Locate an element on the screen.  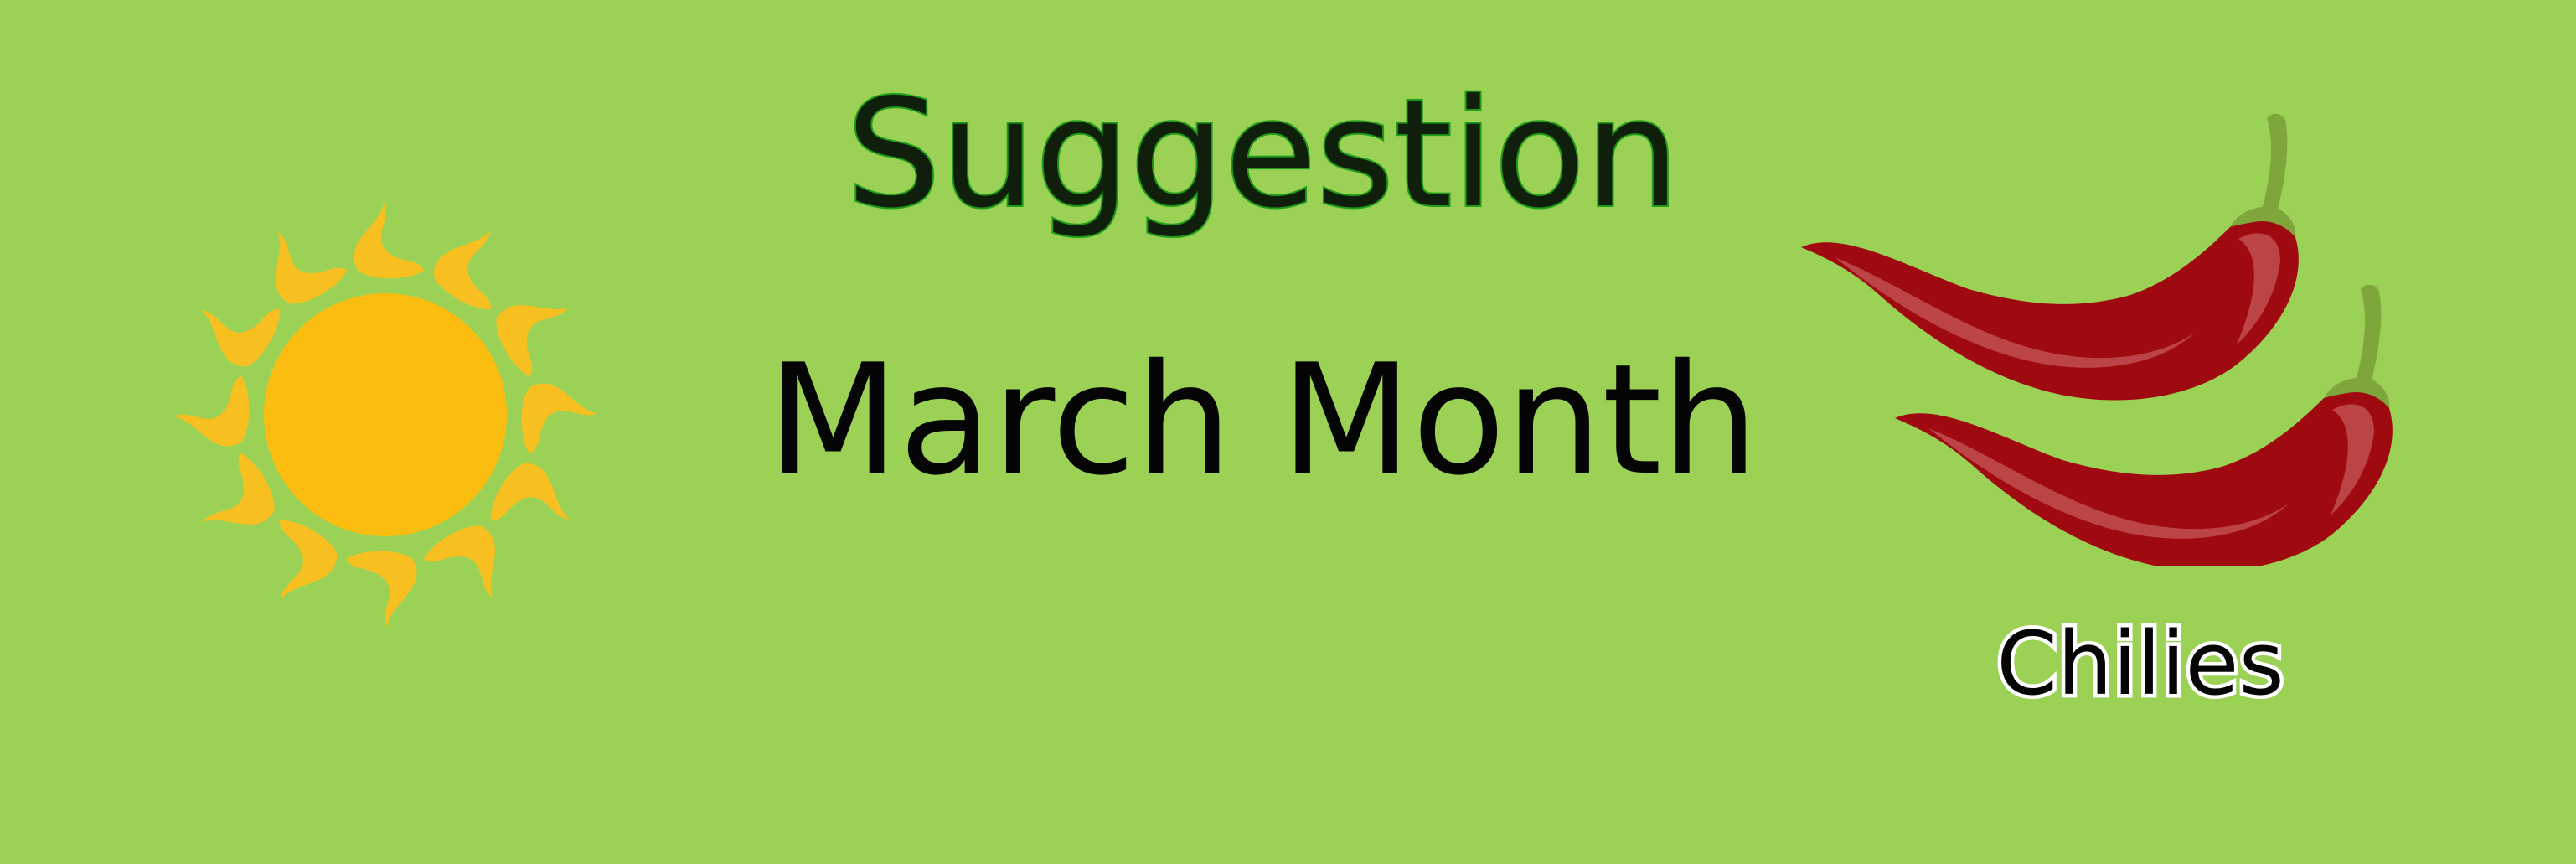
sun-disc is located at coordinates (385, 414).